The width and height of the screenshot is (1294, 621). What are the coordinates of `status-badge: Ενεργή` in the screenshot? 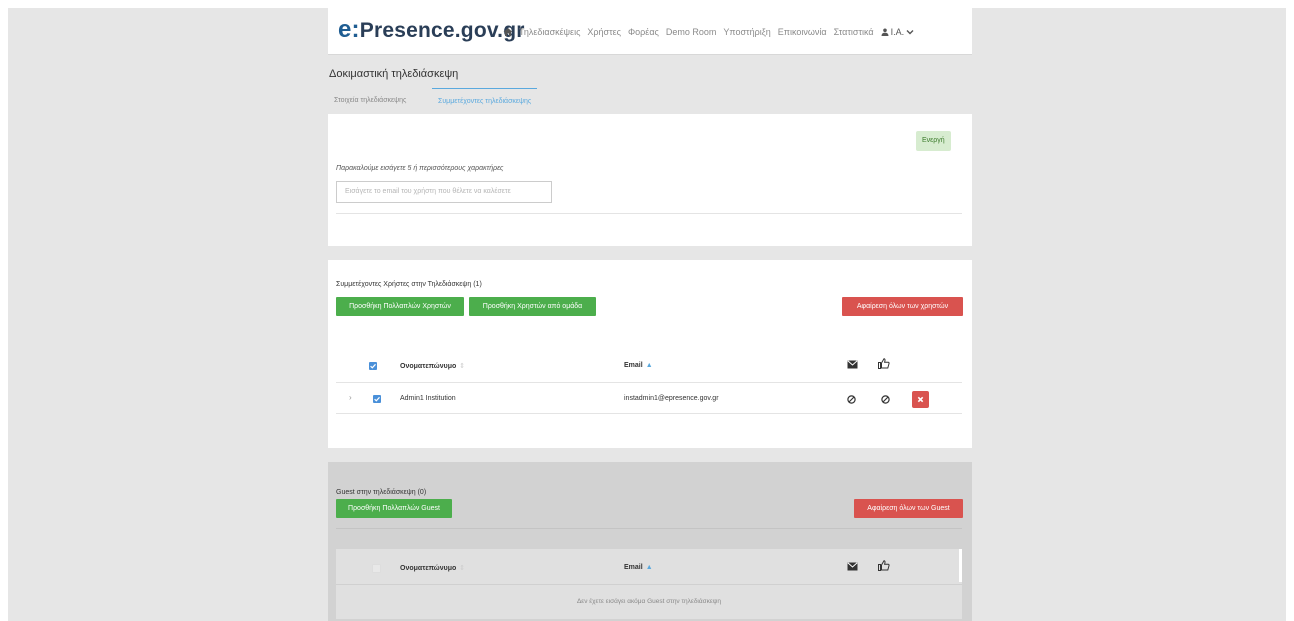 It's located at (933, 141).